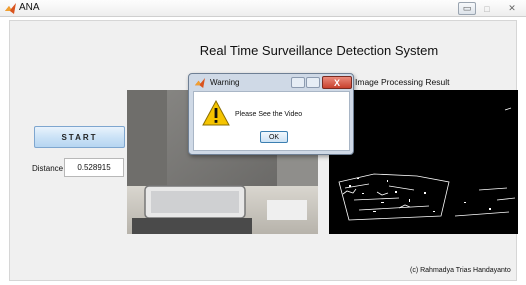 This screenshot has width=526, height=285. Describe the element at coordinates (4, 151) in the screenshot. I see `window-left-edge` at that location.